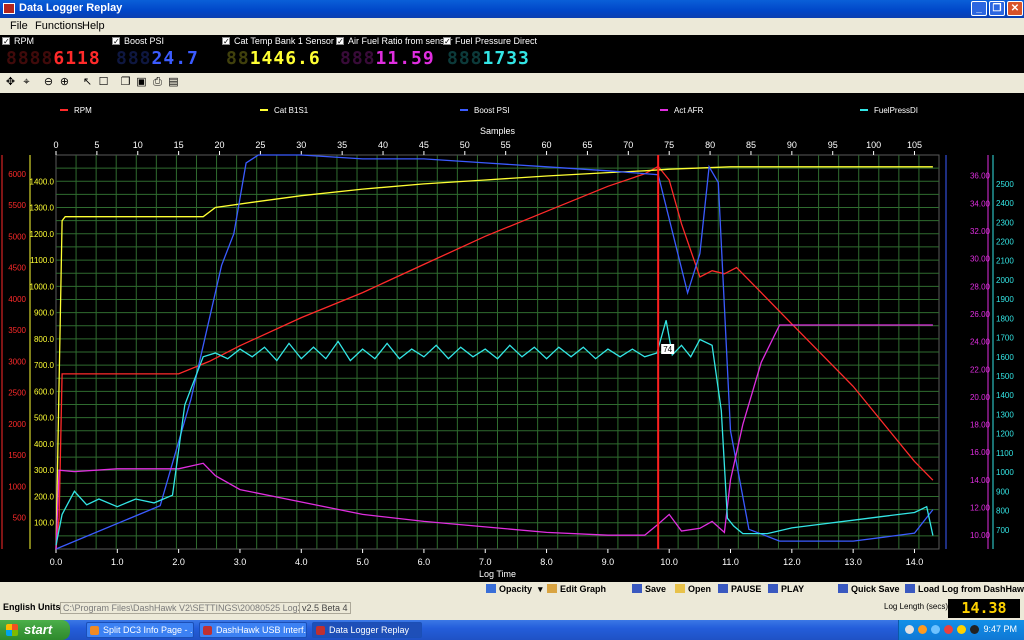 The height and width of the screenshot is (640, 1024). What do you see at coordinates (20, 518) in the screenshot?
I see `y-axis-tick-label: 500` at bounding box center [20, 518].